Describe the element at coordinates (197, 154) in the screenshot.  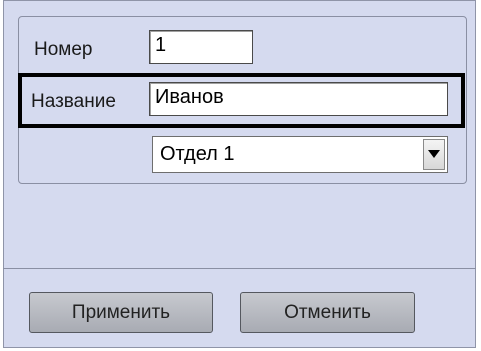
I see `department-select-value: Отдел 1` at that location.